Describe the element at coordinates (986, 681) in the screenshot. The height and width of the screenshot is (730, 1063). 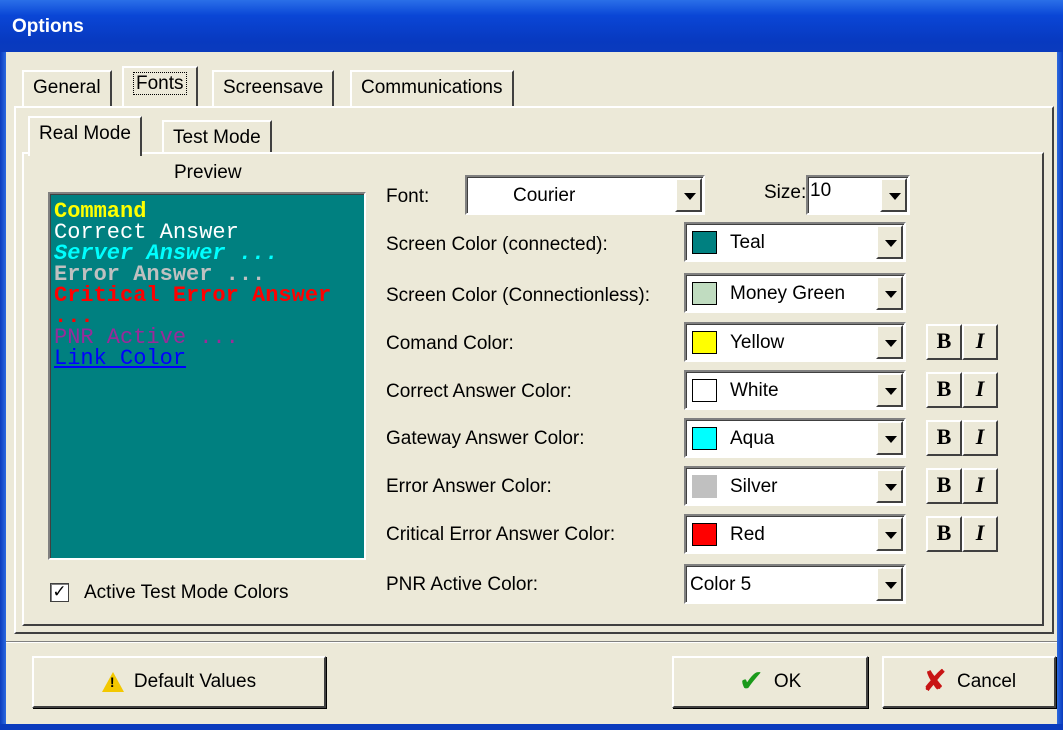
I see `cancel-label: Cancel` at that location.